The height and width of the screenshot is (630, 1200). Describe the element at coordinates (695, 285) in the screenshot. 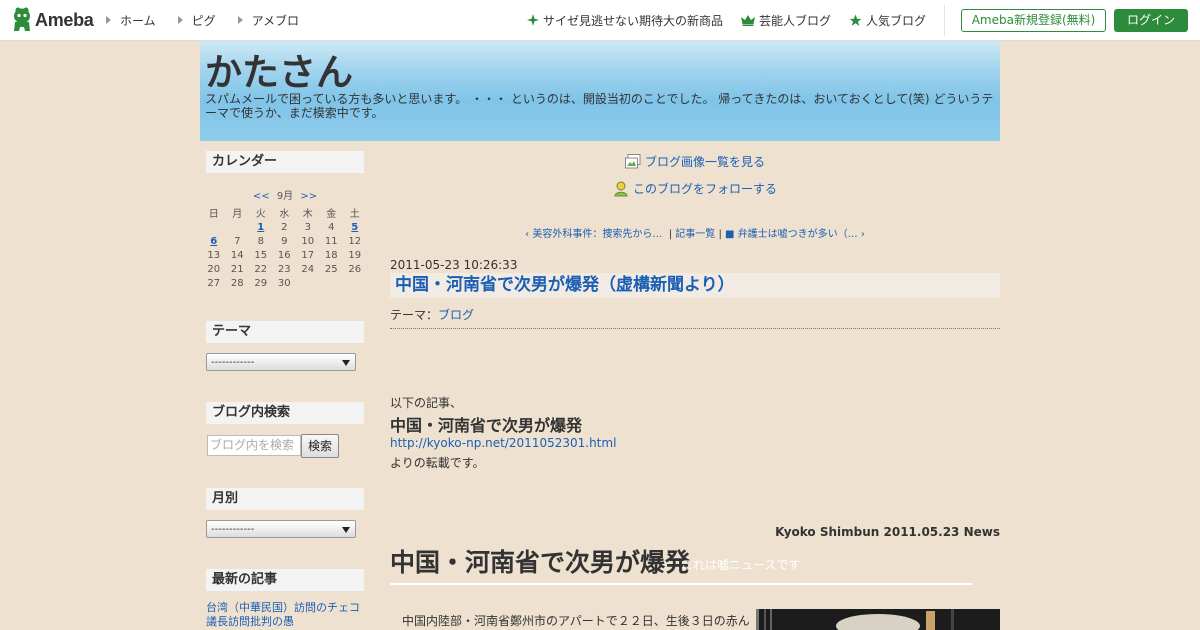

I see `entry-title: 中国・河南省で次男が爆発（虚構新聞より）` at that location.